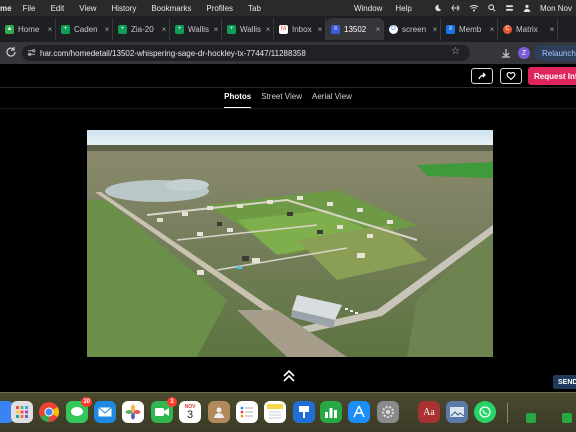 Image resolution: width=576 pixels, height=432 pixels. I want to click on tab-label: Memb, so click(470, 29).